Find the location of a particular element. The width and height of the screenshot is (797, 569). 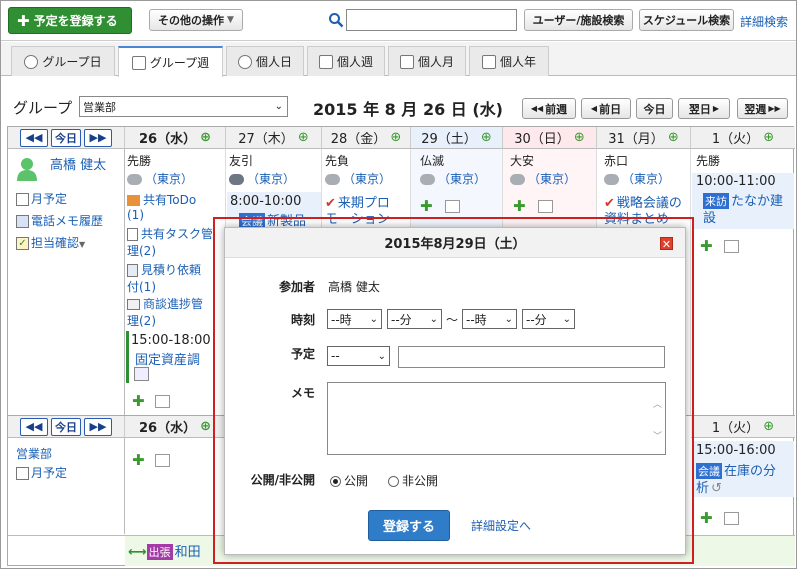

shared-todo-link: 共有ToDo is located at coordinates (161, 199).